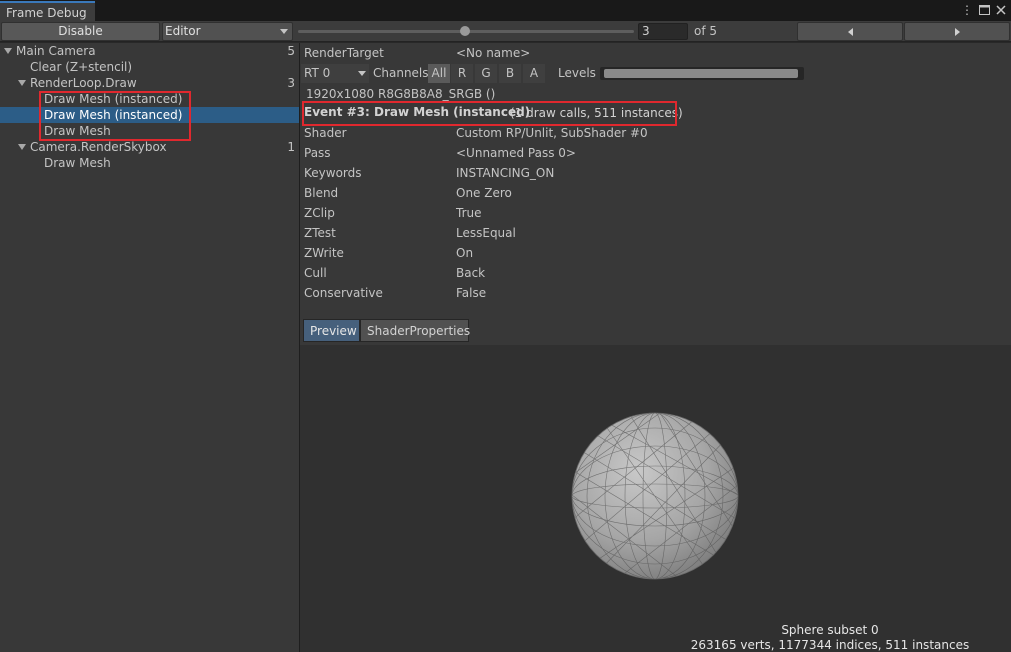 The width and height of the screenshot is (1011, 652). Describe the element at coordinates (344, 53) in the screenshot. I see `render-target-label: RenderTarget` at that location.